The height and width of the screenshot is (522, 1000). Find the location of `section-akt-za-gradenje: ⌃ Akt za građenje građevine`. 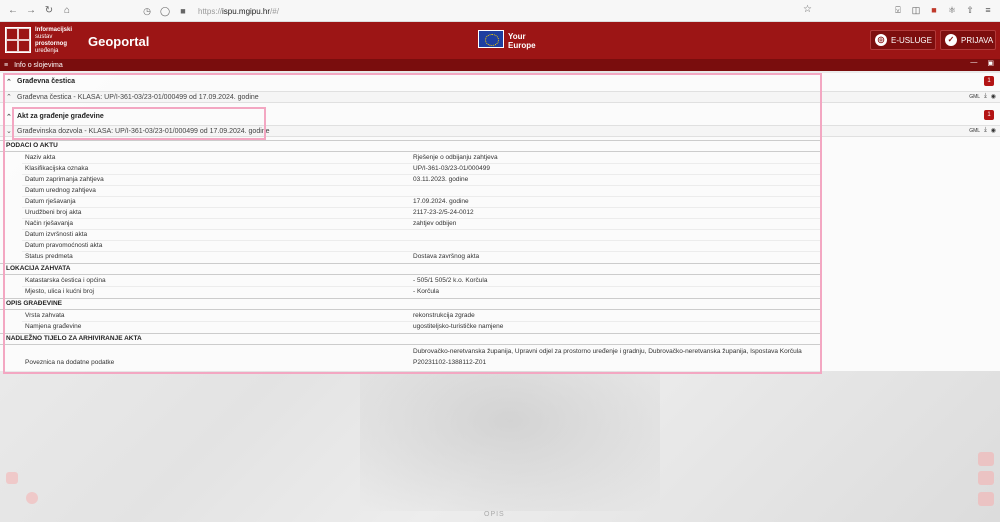

section-akt-za-gradenje: ⌃ Akt za građenje građevine is located at coordinates (500, 116).